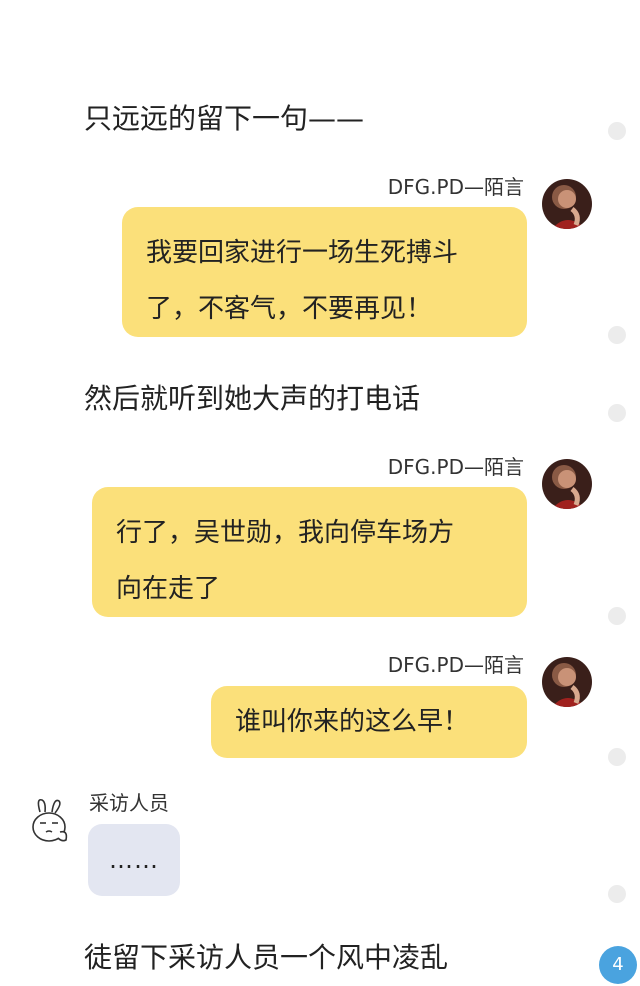 The width and height of the screenshot is (640, 986). Describe the element at coordinates (352, 722) in the screenshot. I see `message-text: 谁叫你来的这么早！` at that location.